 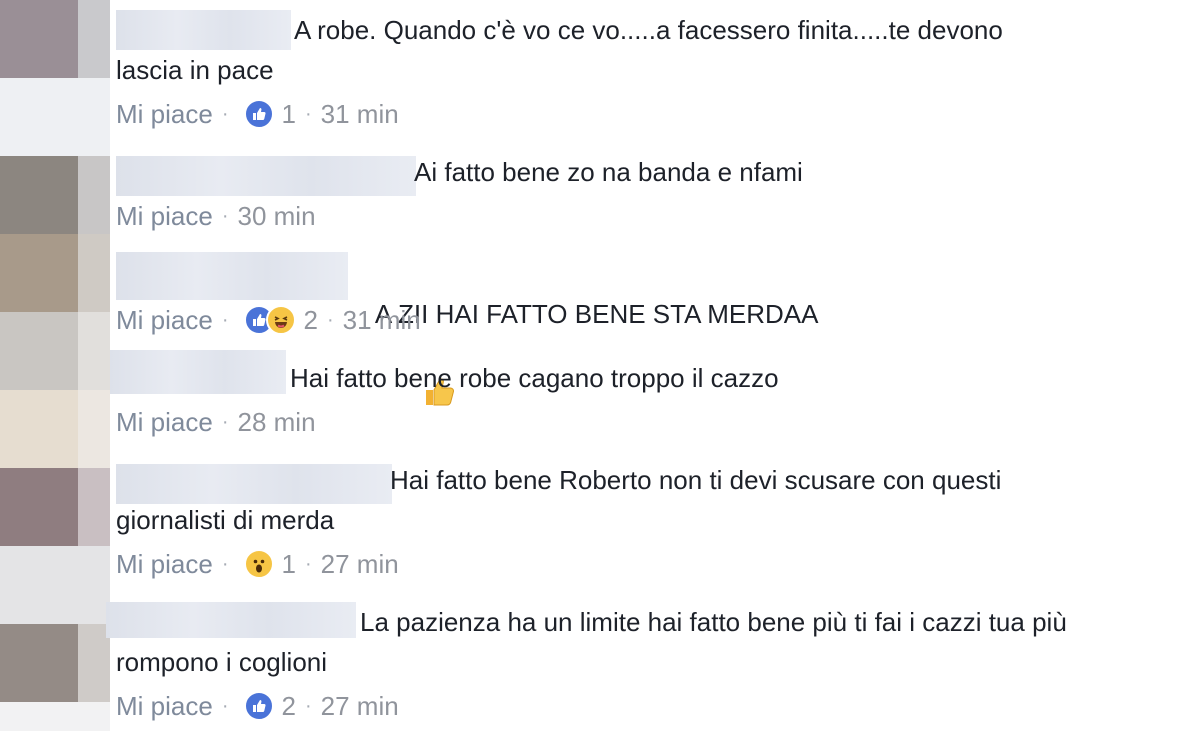 What do you see at coordinates (216, 422) in the screenshot?
I see `comment-meta: Mi piace · 28 min` at bounding box center [216, 422].